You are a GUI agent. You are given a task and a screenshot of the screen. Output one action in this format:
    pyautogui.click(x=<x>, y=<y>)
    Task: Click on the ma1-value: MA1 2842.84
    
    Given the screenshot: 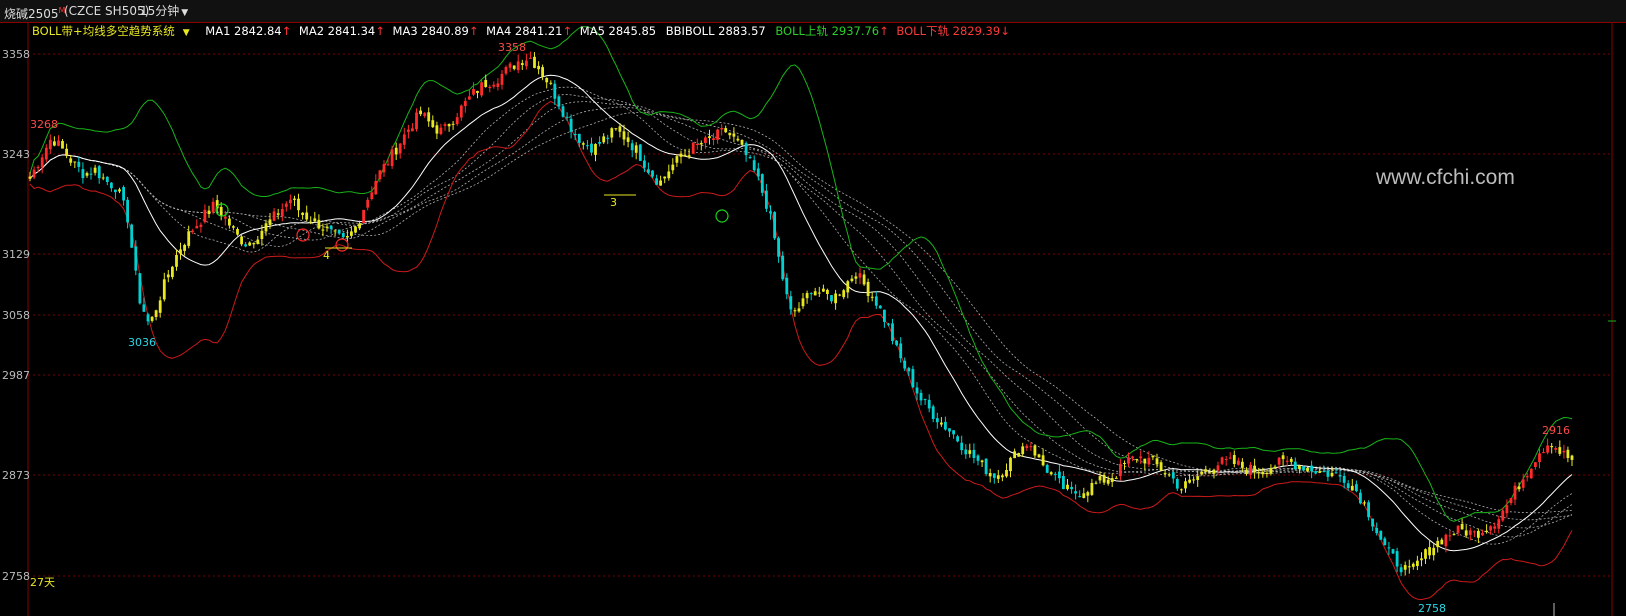 What is the action you would take?
    pyautogui.click(x=243, y=31)
    